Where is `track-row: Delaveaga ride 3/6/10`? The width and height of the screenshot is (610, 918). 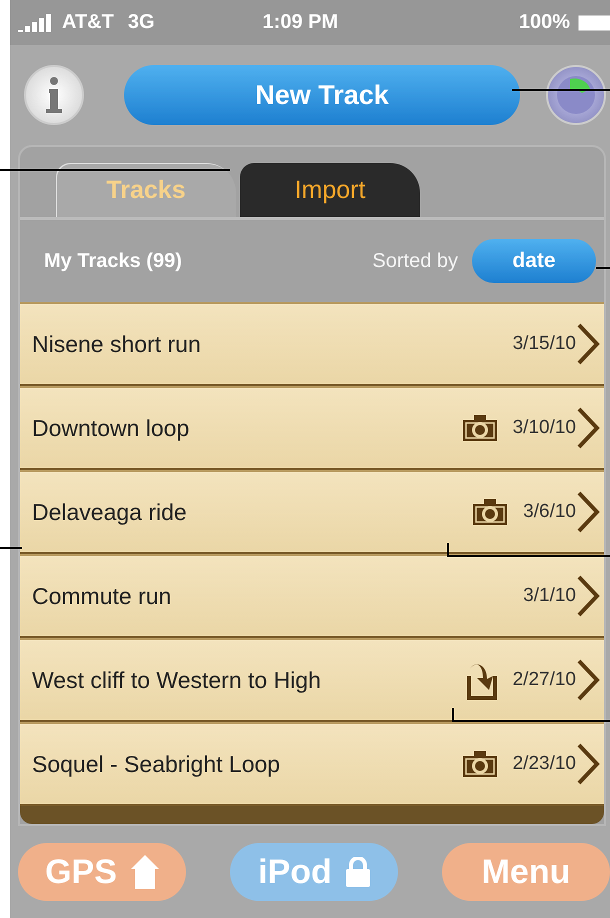
track-row: Delaveaga ride 3/6/10 is located at coordinates (312, 512).